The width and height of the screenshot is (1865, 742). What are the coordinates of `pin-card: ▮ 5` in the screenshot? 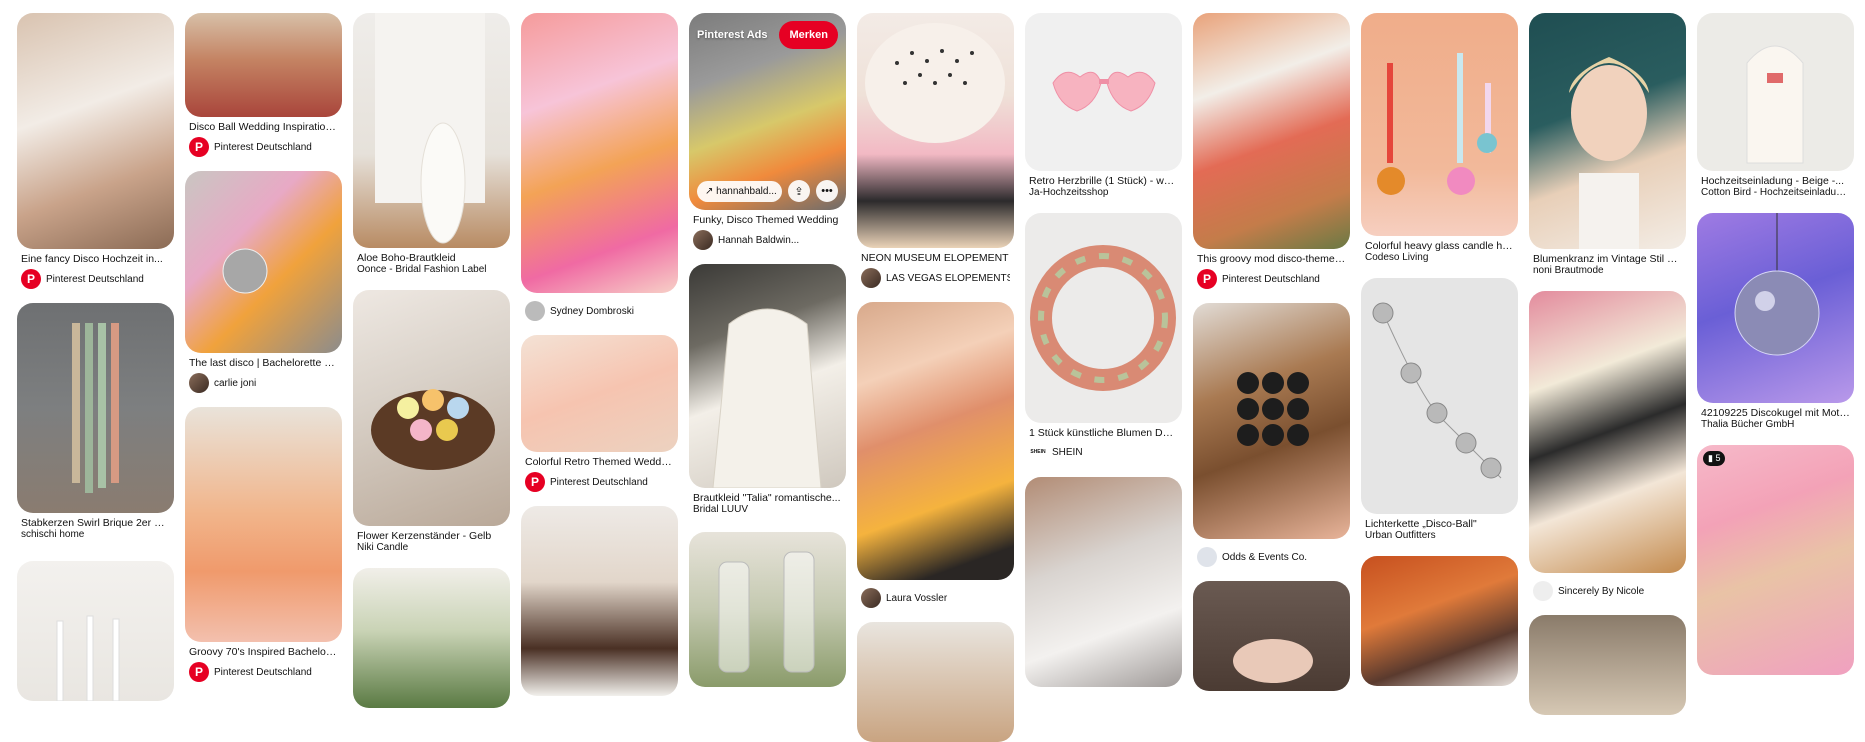 It's located at (1775, 560).